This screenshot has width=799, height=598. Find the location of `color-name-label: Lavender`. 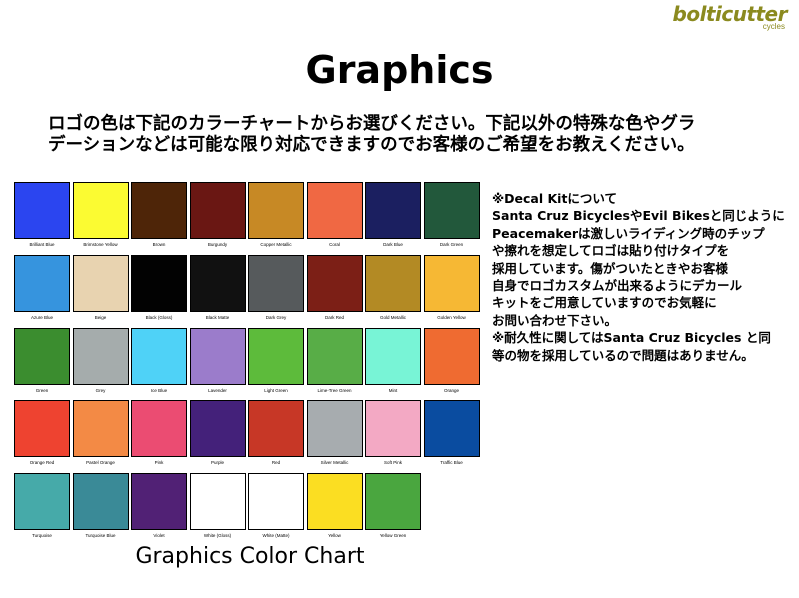

color-name-label: Lavender is located at coordinates (217, 390).